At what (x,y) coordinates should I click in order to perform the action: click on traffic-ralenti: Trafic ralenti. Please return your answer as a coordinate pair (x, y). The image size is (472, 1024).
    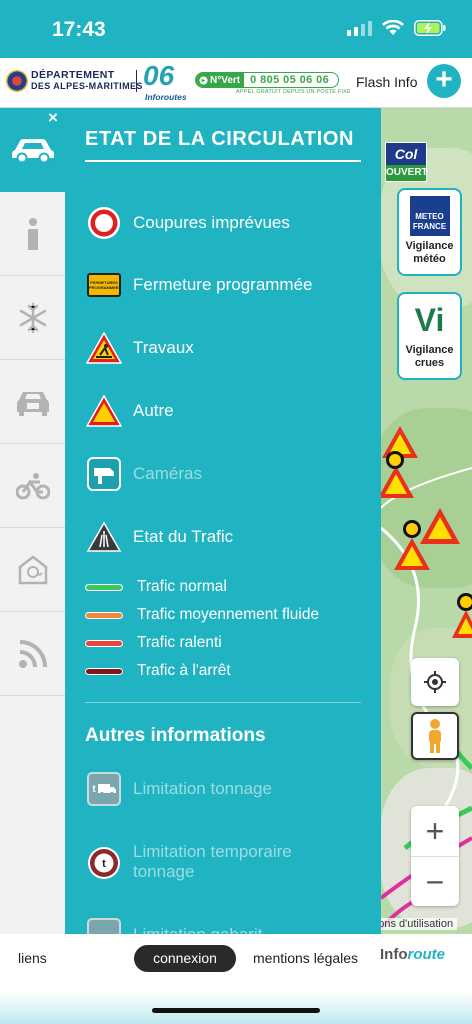
    Looking at the image, I should click on (153, 643).